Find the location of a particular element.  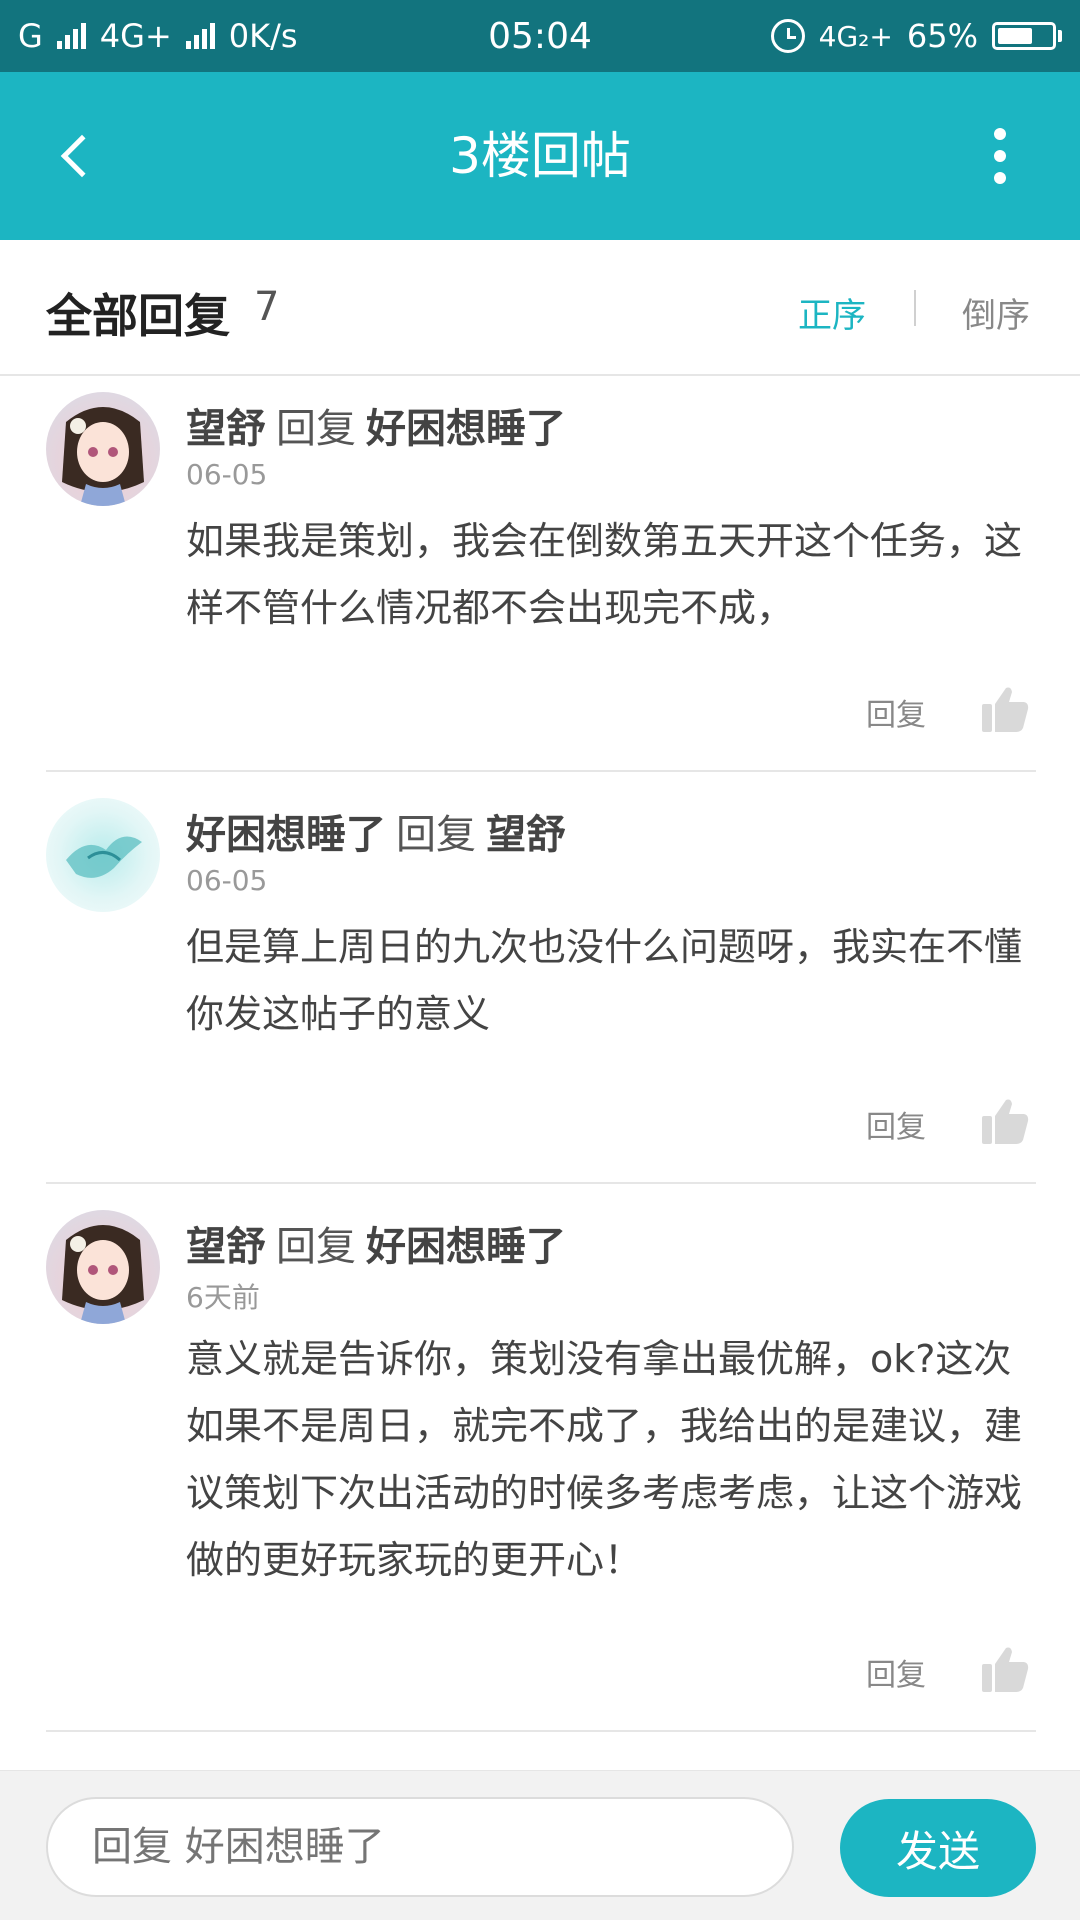

sort-descending-tab: 倒序 is located at coordinates (996, 312).